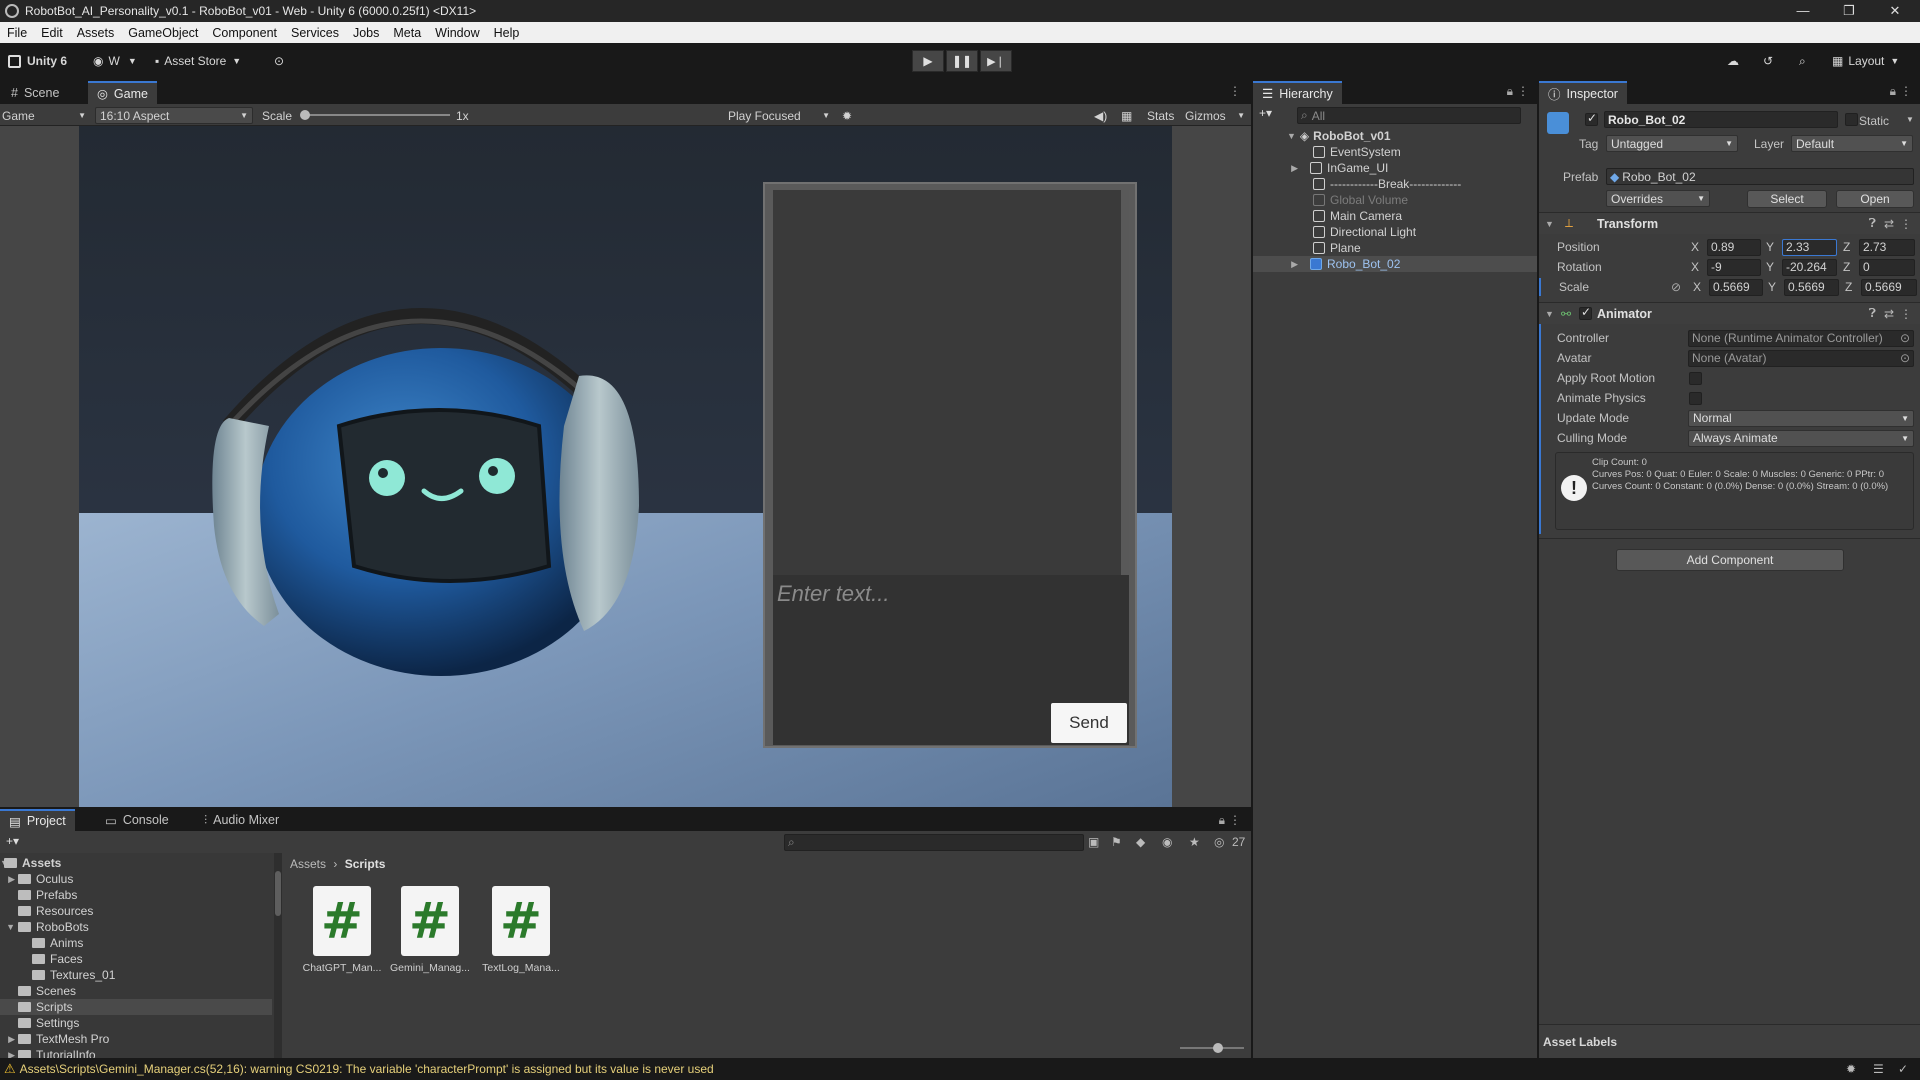 This screenshot has height=1080, width=1920. Describe the element at coordinates (1160, 115) in the screenshot. I see `stats-button: Stats` at that location.